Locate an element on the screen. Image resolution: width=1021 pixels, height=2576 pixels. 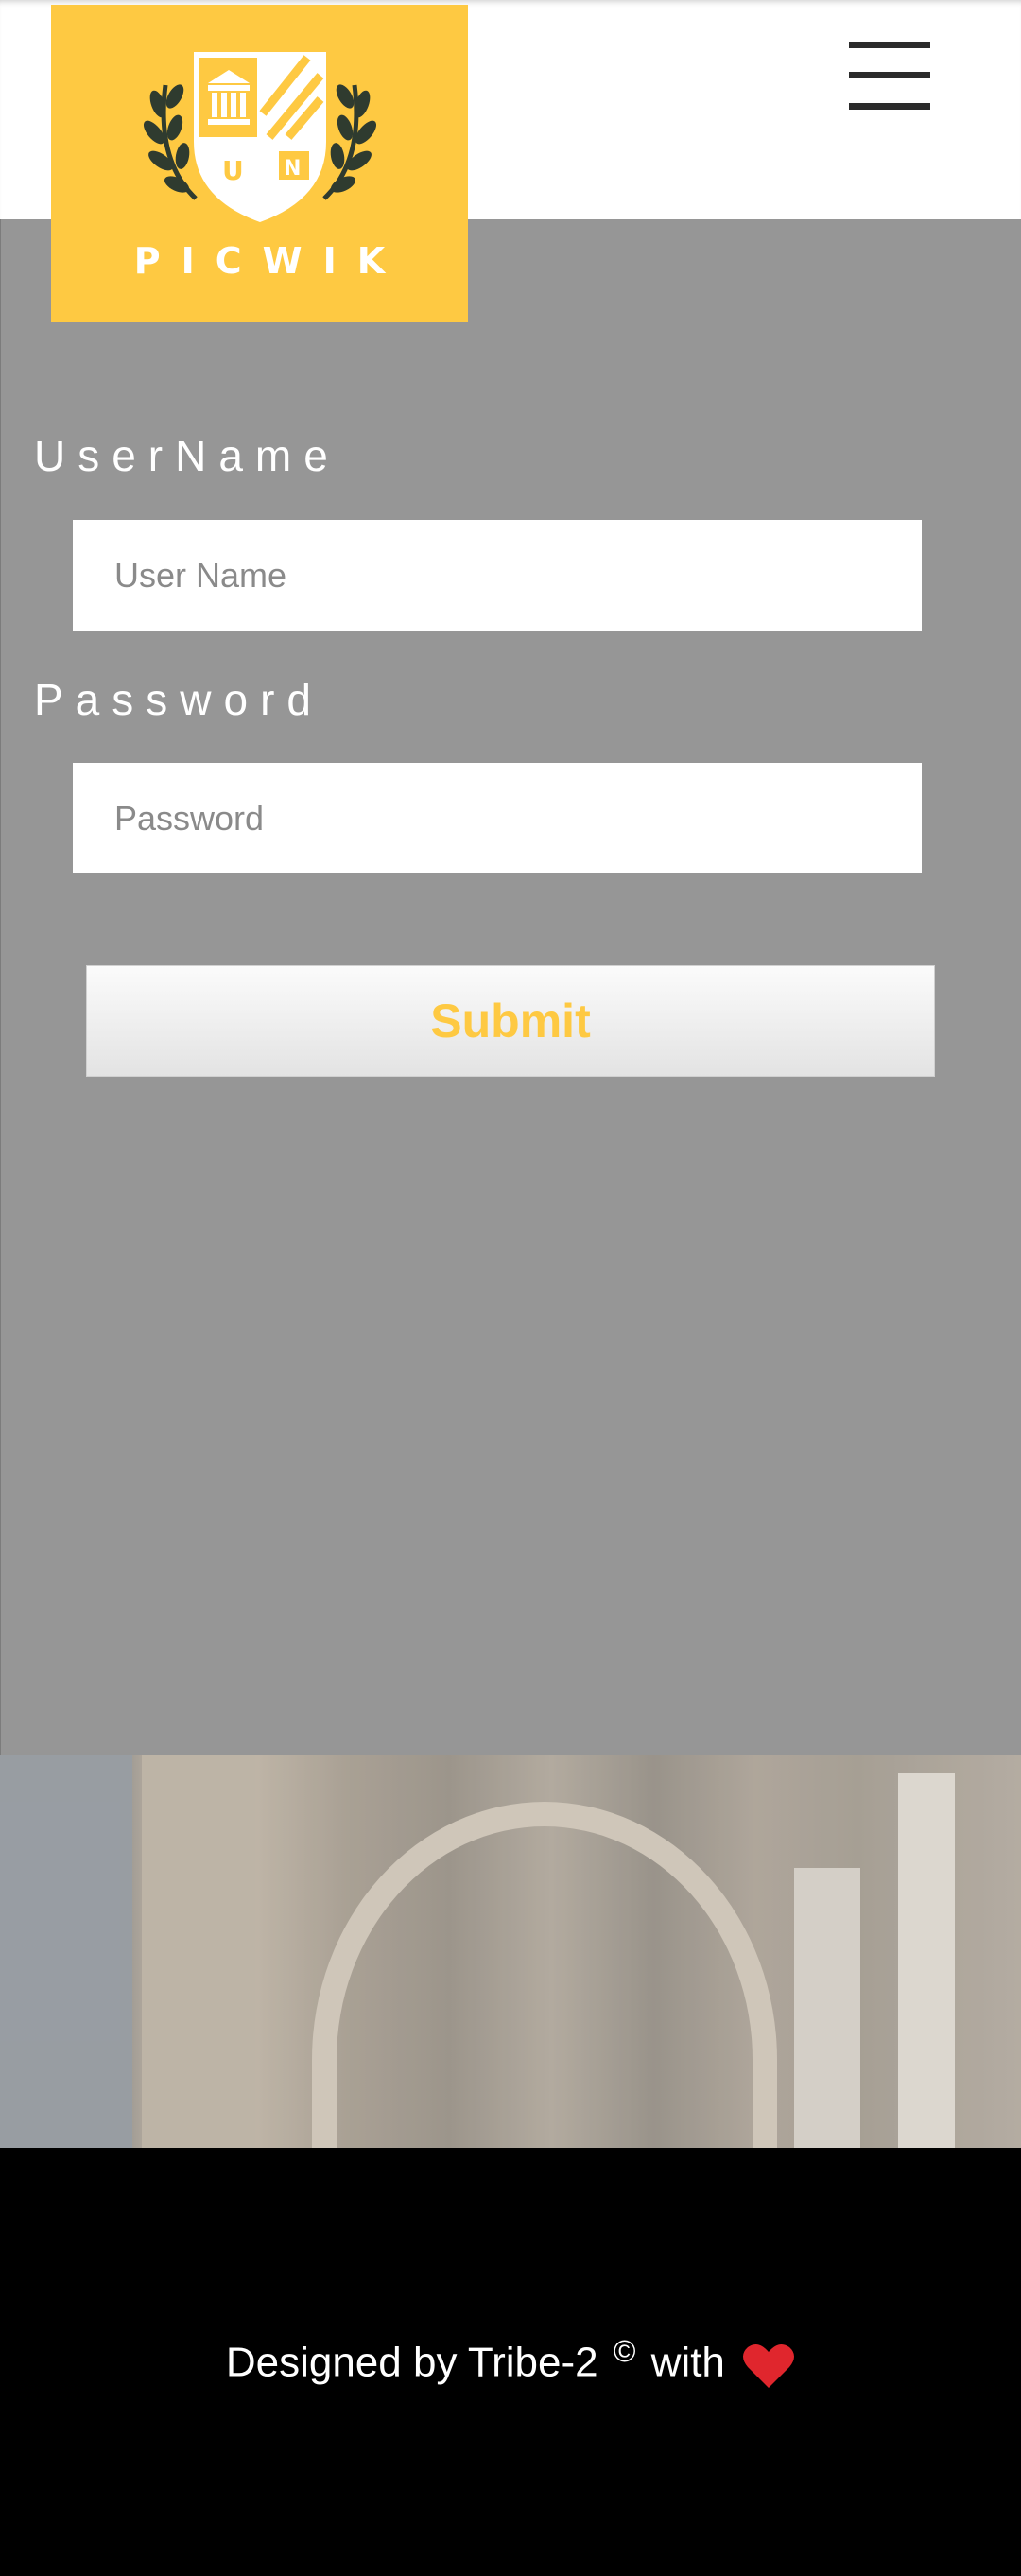
footer-credit: Designed by Tribe-2 © with is located at coordinates (510, 2361).